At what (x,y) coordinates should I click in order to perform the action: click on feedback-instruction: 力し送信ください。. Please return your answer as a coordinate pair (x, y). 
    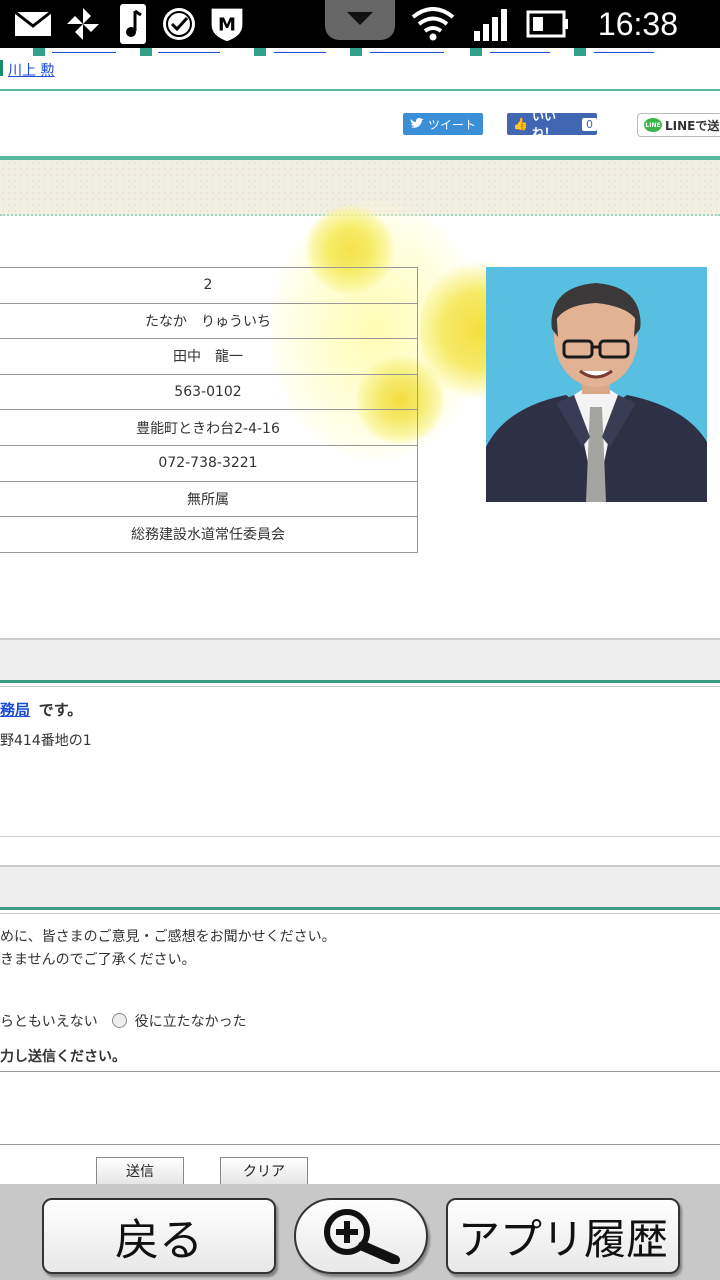
    Looking at the image, I should click on (63, 1057).